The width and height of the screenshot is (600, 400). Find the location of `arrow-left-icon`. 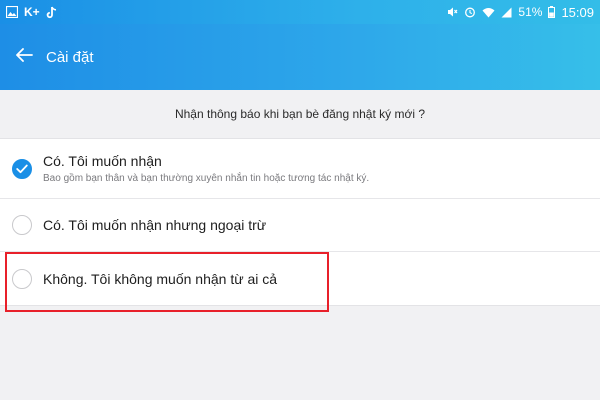

arrow-left-icon is located at coordinates (24, 57).